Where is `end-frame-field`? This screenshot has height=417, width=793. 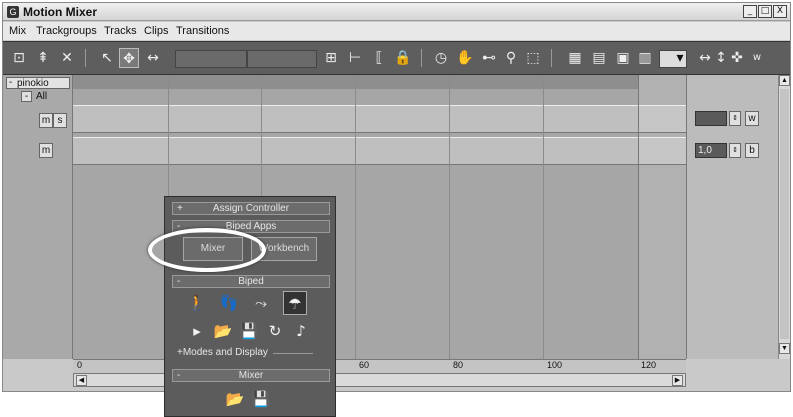
end-frame-field is located at coordinates (282, 59).